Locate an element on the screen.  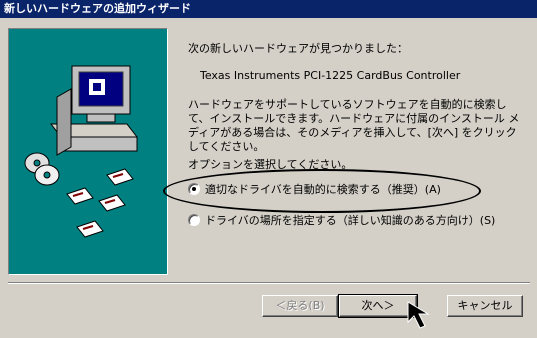
mouse-pointer-icon is located at coordinates (418, 315).